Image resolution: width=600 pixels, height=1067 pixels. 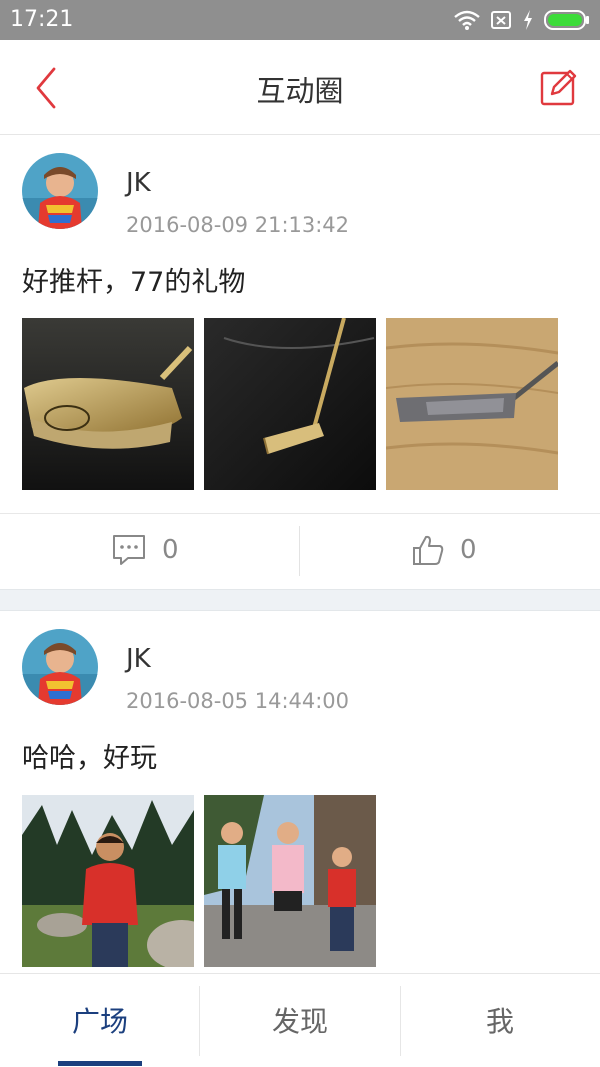 I want to click on status-bar: 17:21, so click(x=300, y=20).